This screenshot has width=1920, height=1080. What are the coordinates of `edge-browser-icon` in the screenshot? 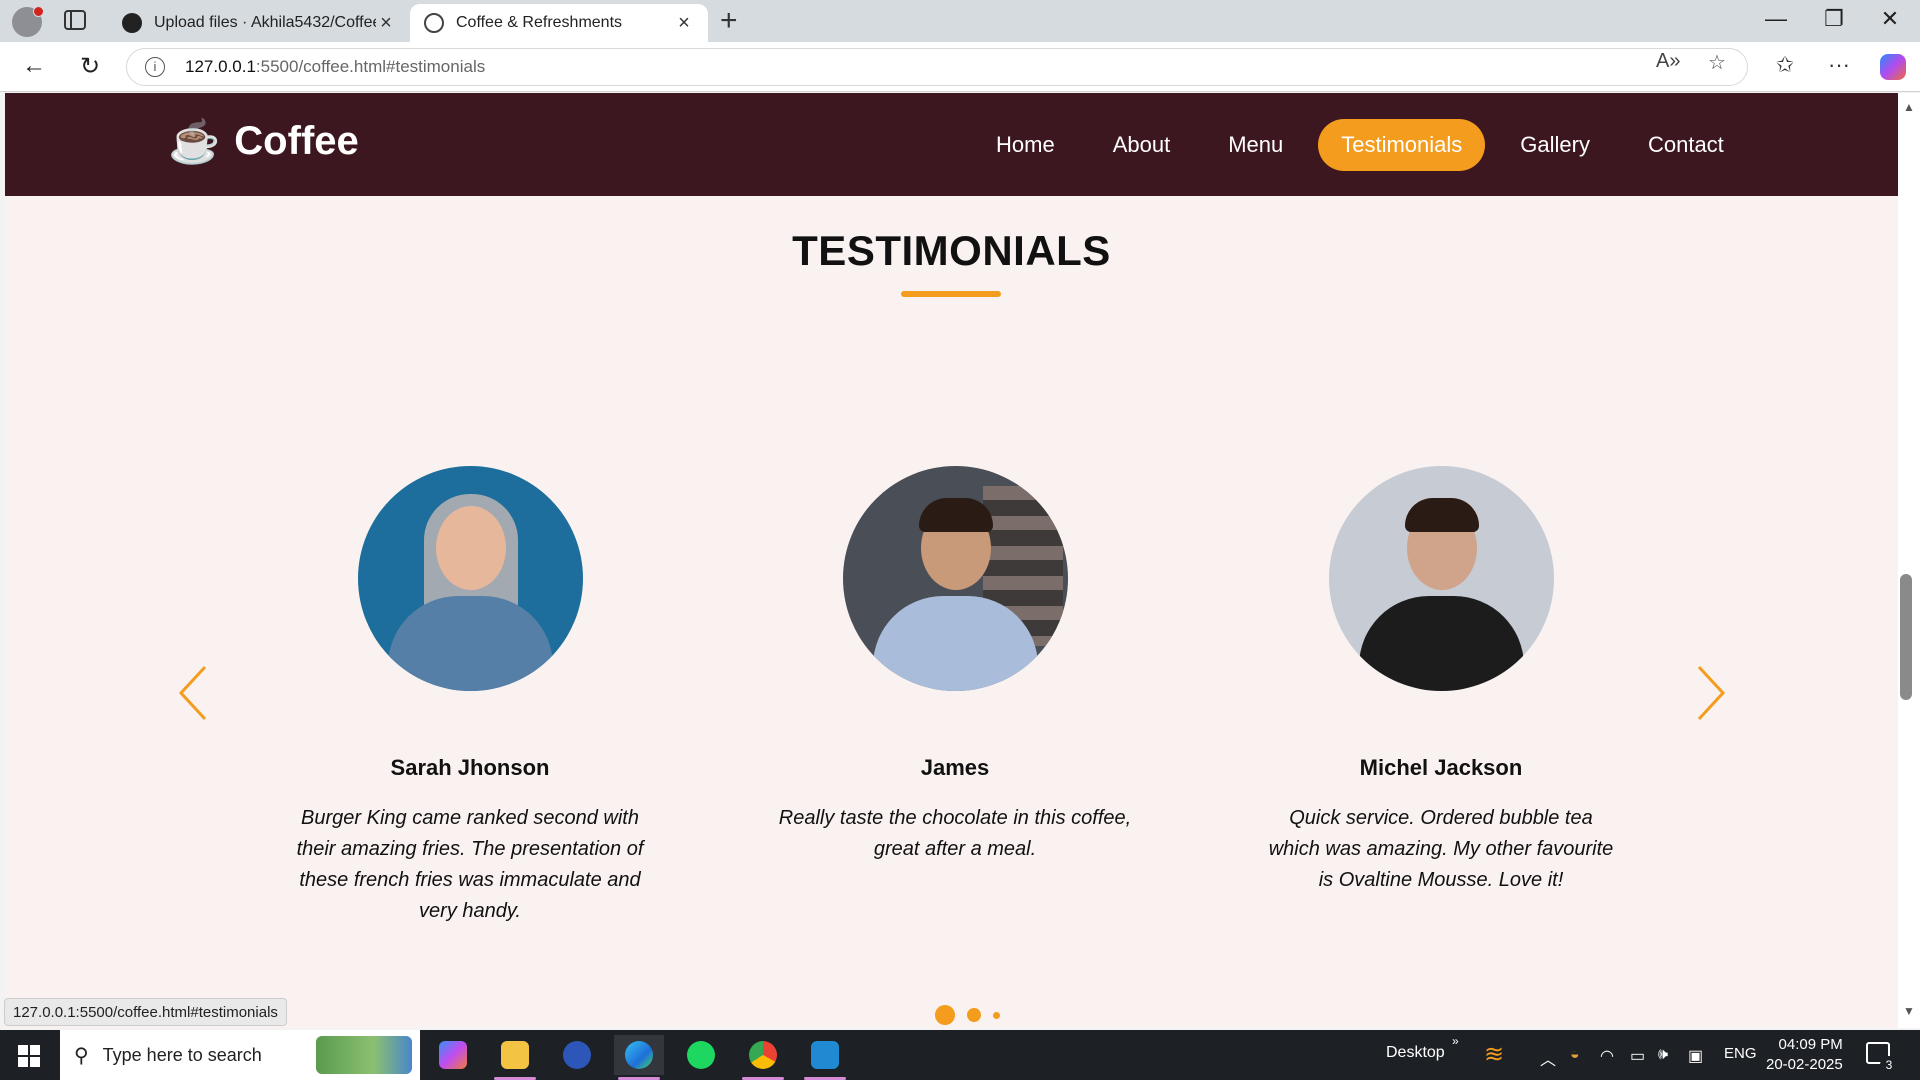 It's located at (639, 1057).